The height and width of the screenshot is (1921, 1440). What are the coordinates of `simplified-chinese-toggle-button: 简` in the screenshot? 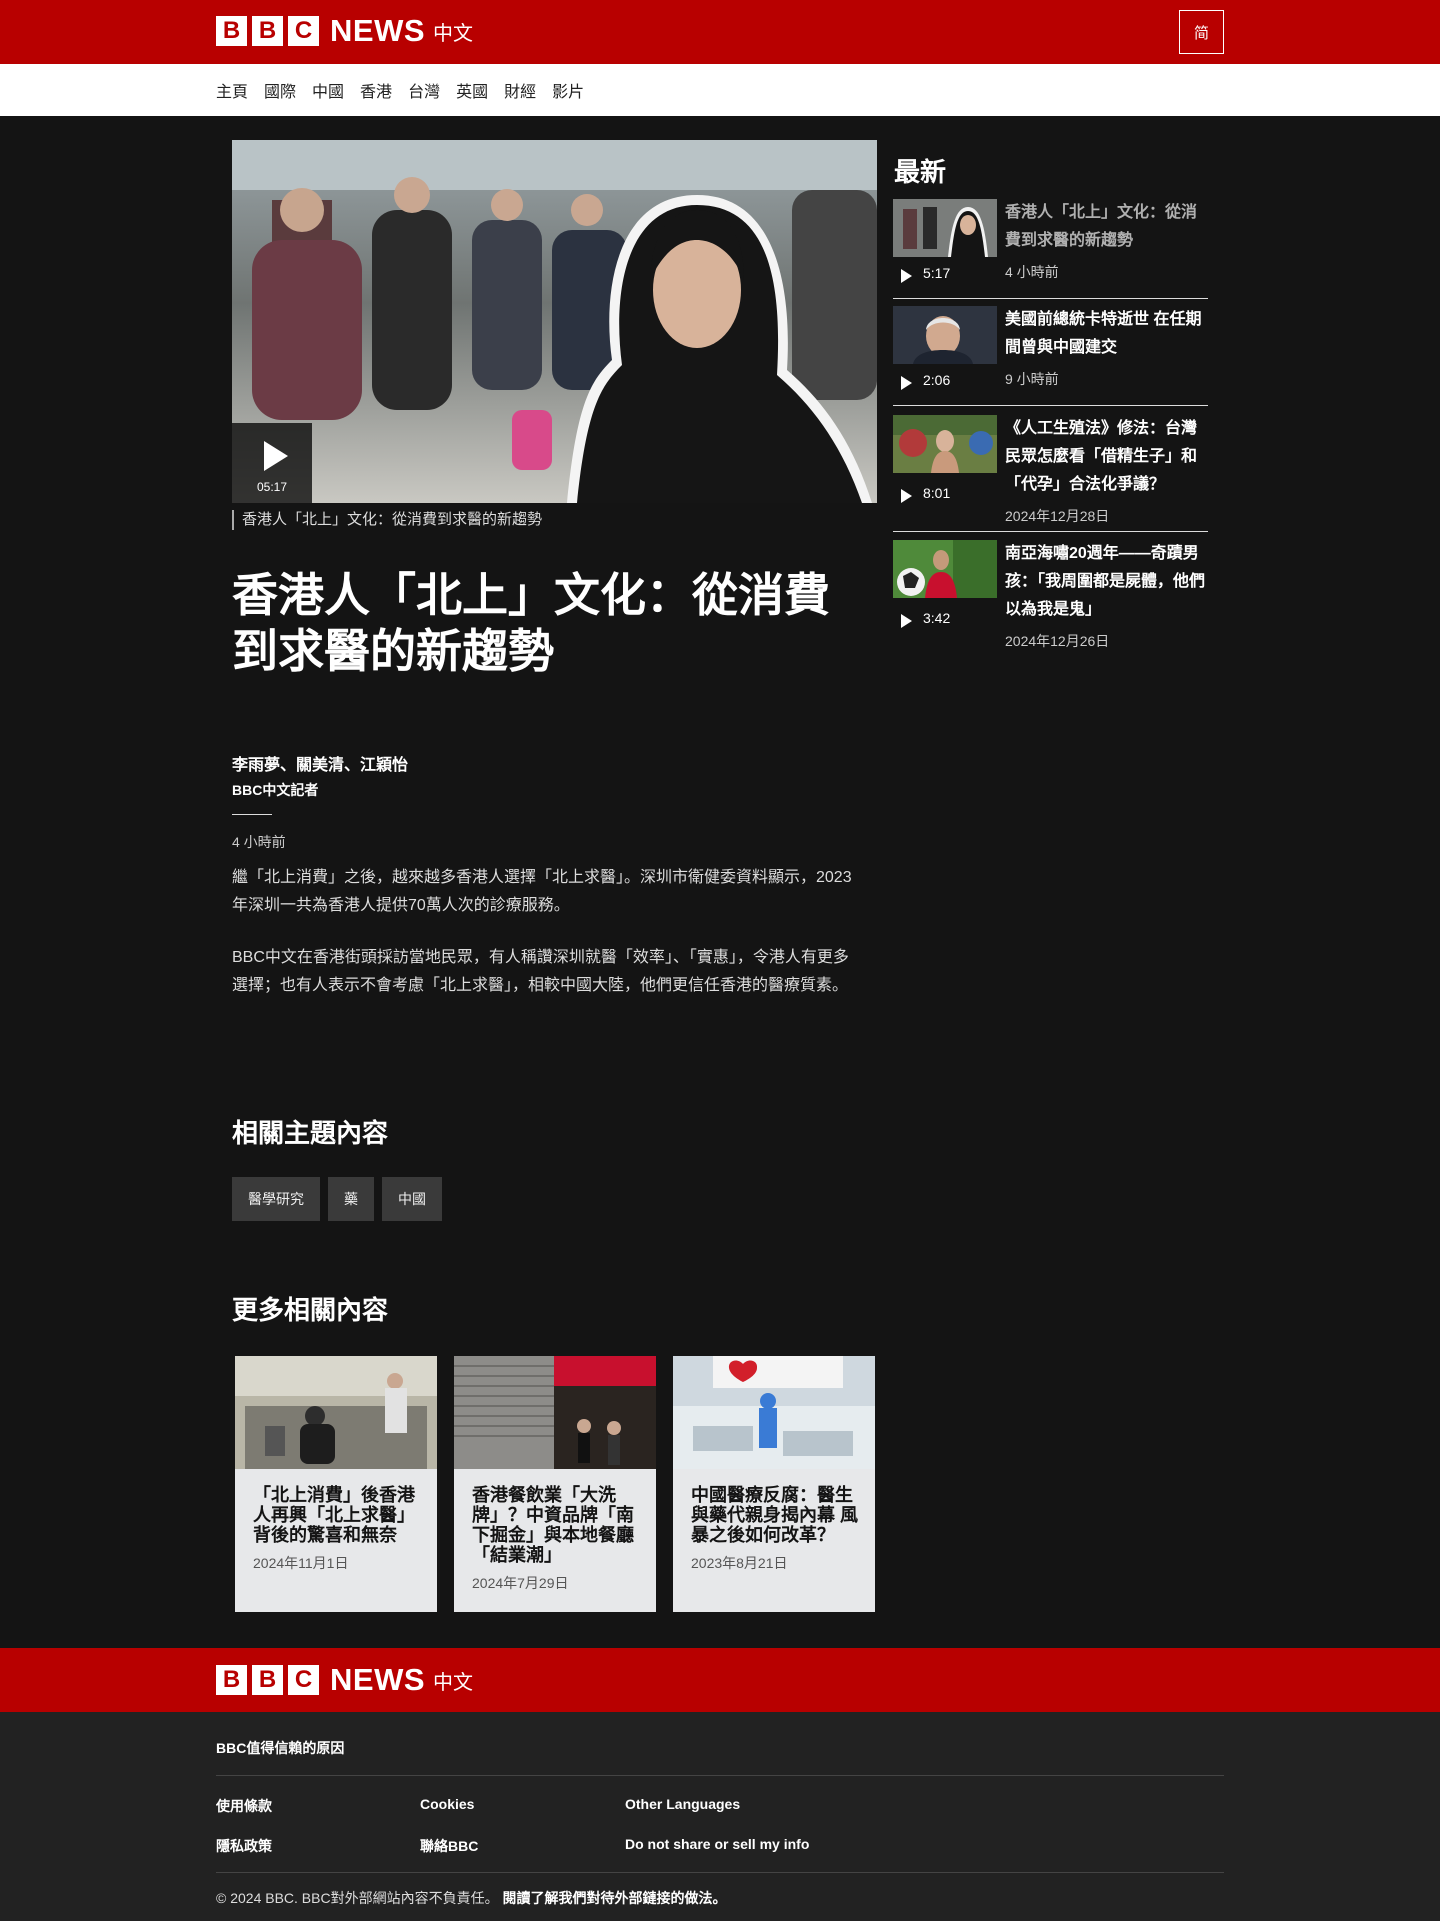 It's located at (1201, 32).